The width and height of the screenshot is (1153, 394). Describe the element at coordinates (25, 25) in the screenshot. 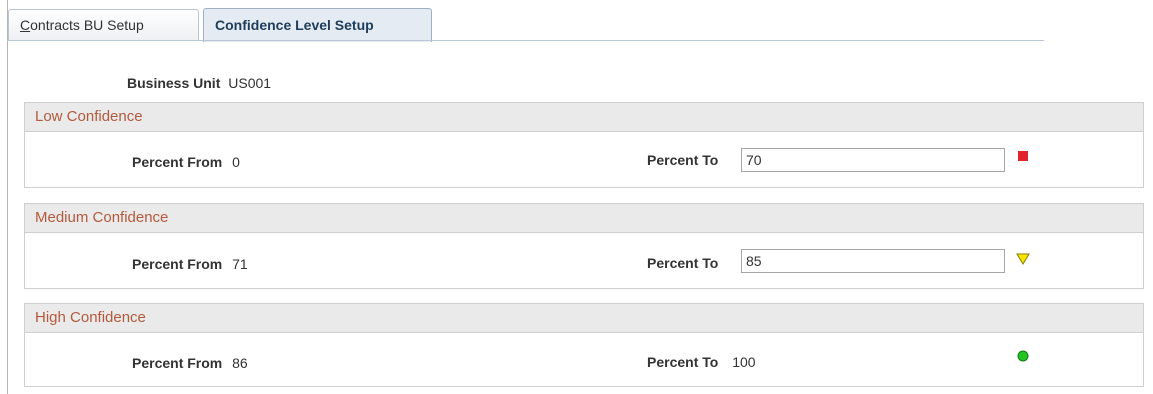

I see `tab-accesskey-letter: C` at that location.